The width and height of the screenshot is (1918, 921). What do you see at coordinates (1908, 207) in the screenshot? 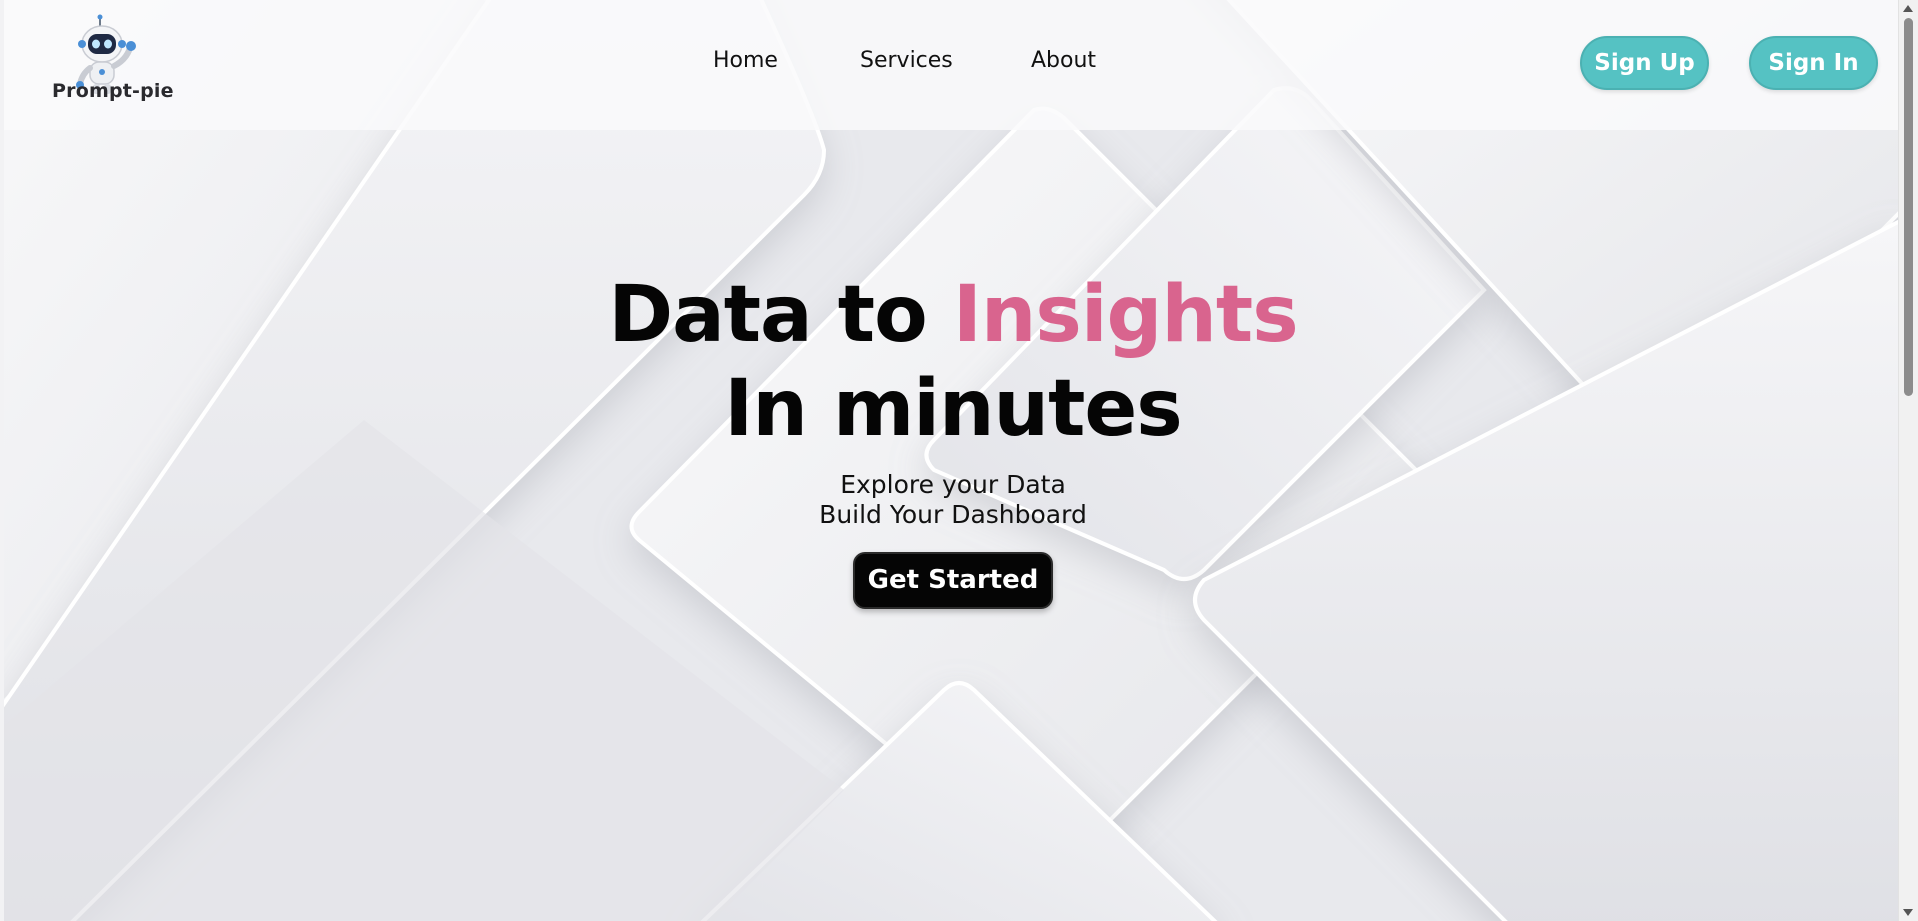
I see `scrollbar-thumb` at bounding box center [1908, 207].